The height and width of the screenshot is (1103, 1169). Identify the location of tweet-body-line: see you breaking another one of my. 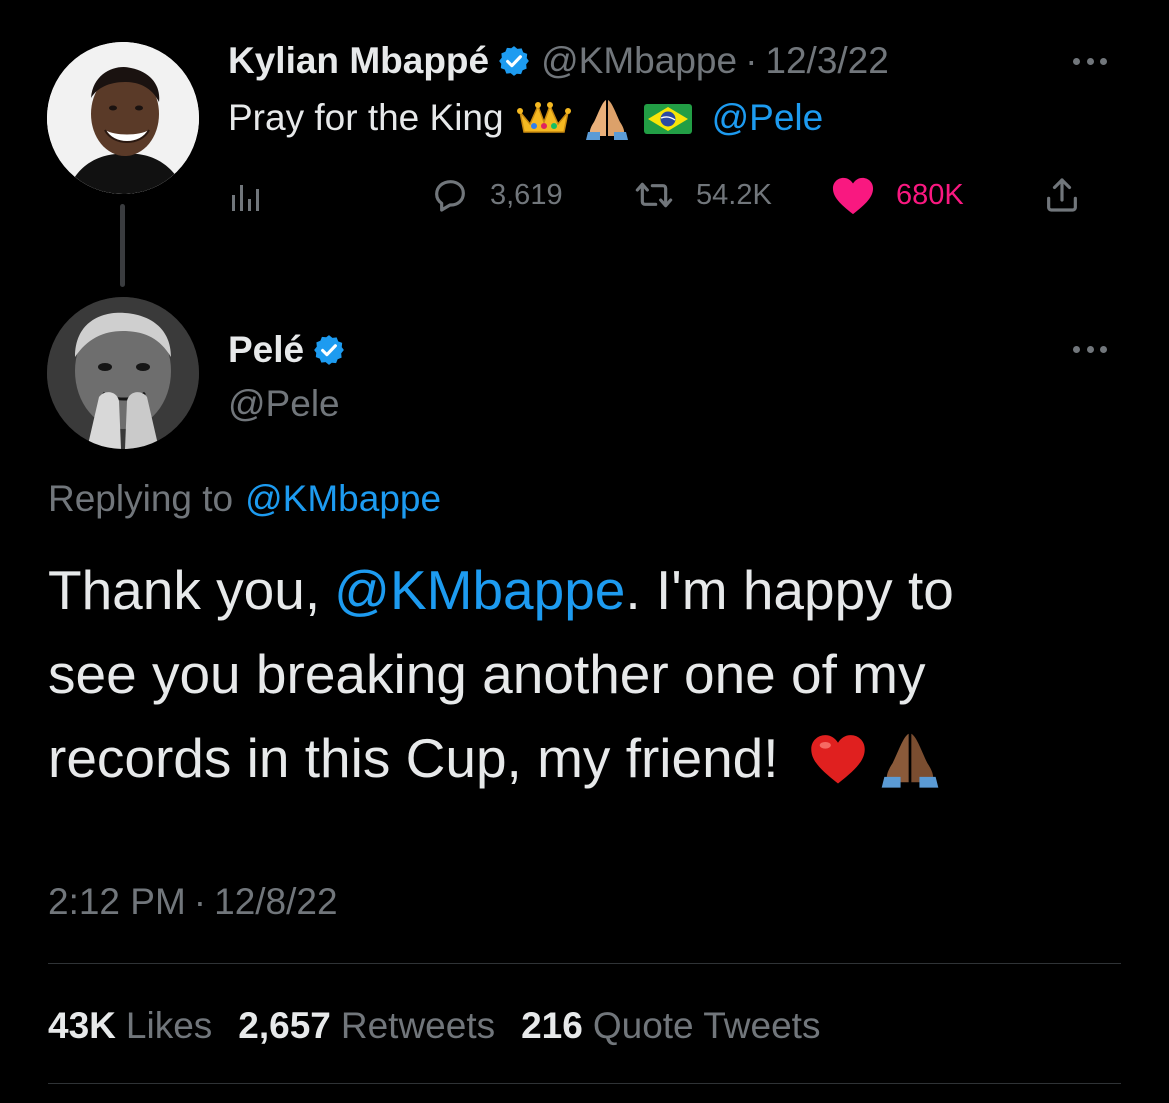
(588, 674).